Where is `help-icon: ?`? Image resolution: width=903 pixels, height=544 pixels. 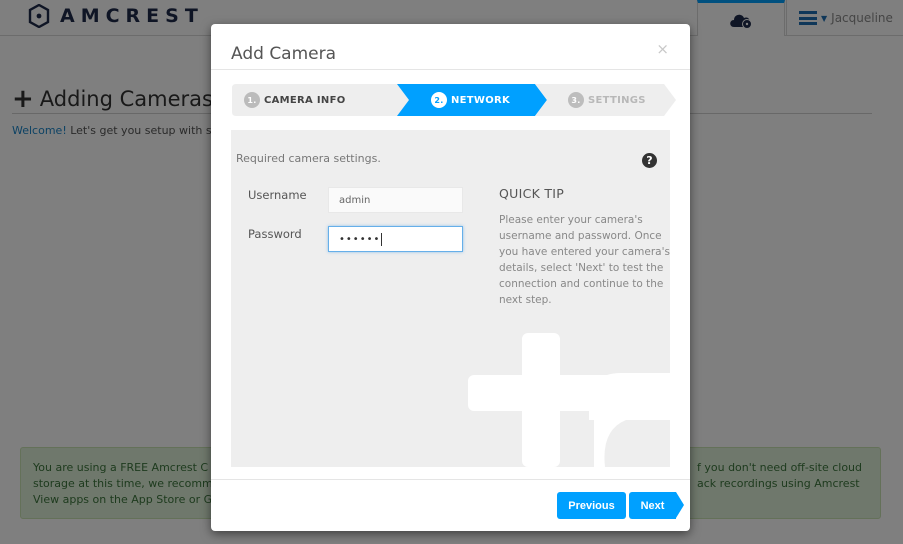
help-icon: ? is located at coordinates (649, 160).